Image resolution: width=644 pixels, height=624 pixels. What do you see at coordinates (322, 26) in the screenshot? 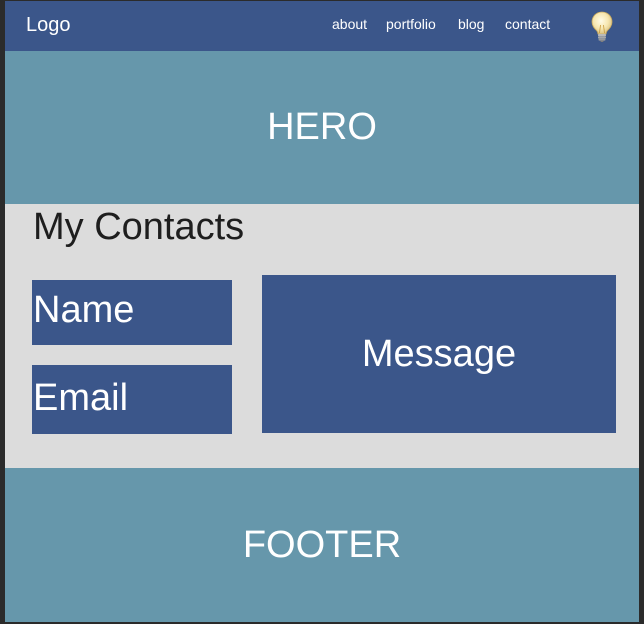
I see `navbar: Logo about portfolio blog contact` at bounding box center [322, 26].